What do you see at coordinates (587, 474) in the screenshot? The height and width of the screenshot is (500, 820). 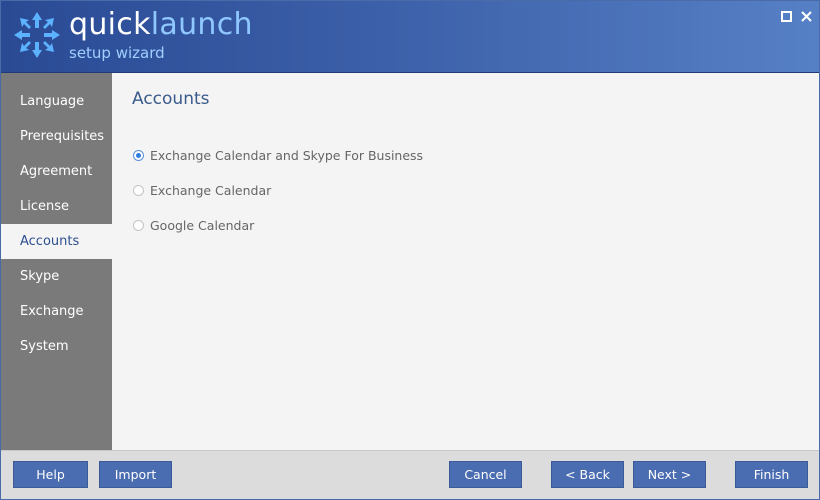 I see `back-button: < Back` at bounding box center [587, 474].